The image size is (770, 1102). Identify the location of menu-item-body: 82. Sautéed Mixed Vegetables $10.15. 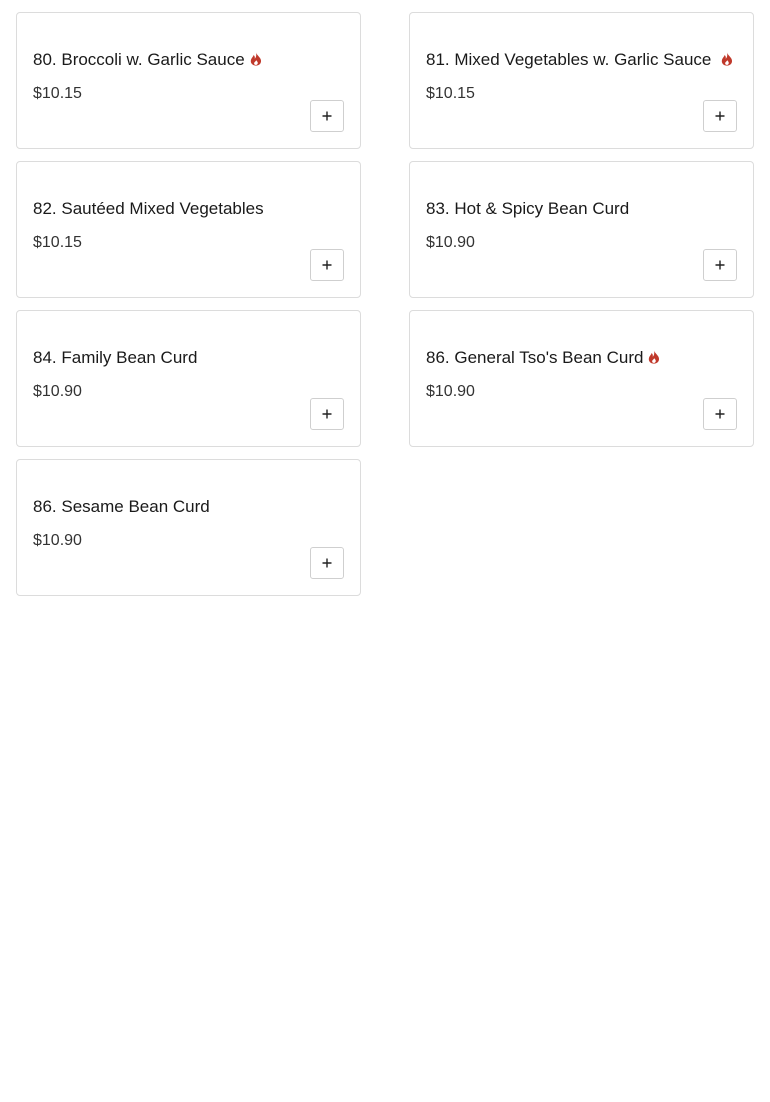
(188, 229).